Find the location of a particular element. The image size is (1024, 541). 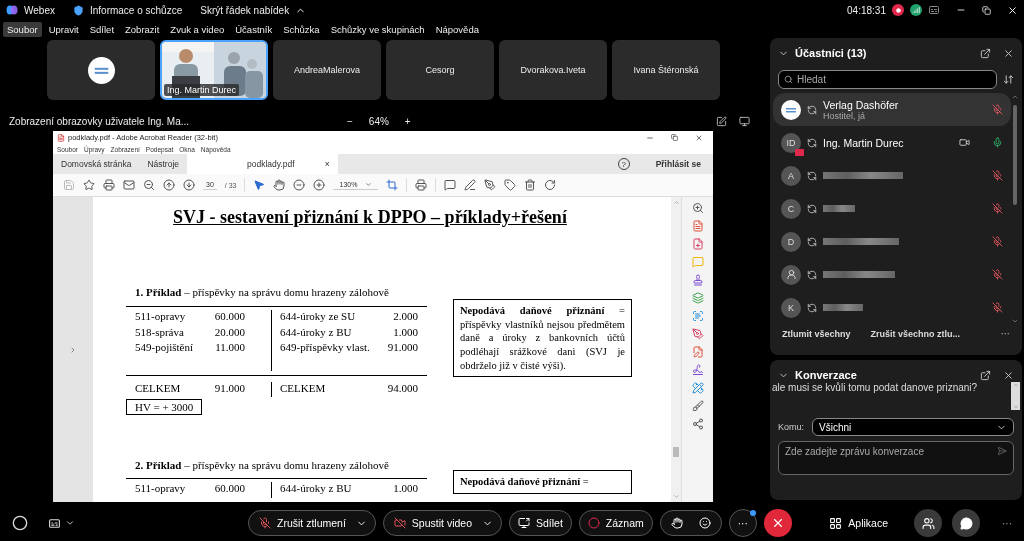

recipient-dropdown: Všichni is located at coordinates (913, 427).